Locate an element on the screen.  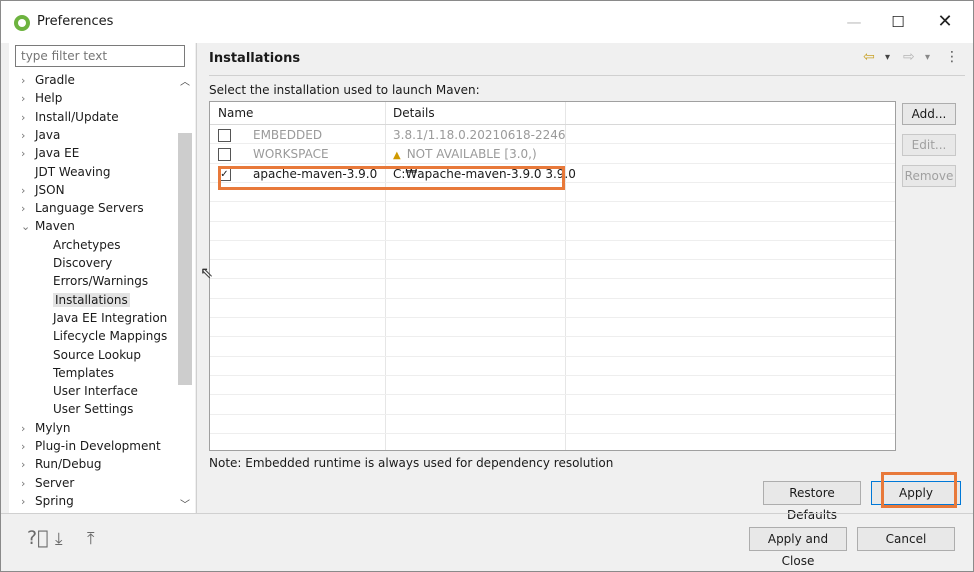
title-divider is located at coordinates (587, 75).